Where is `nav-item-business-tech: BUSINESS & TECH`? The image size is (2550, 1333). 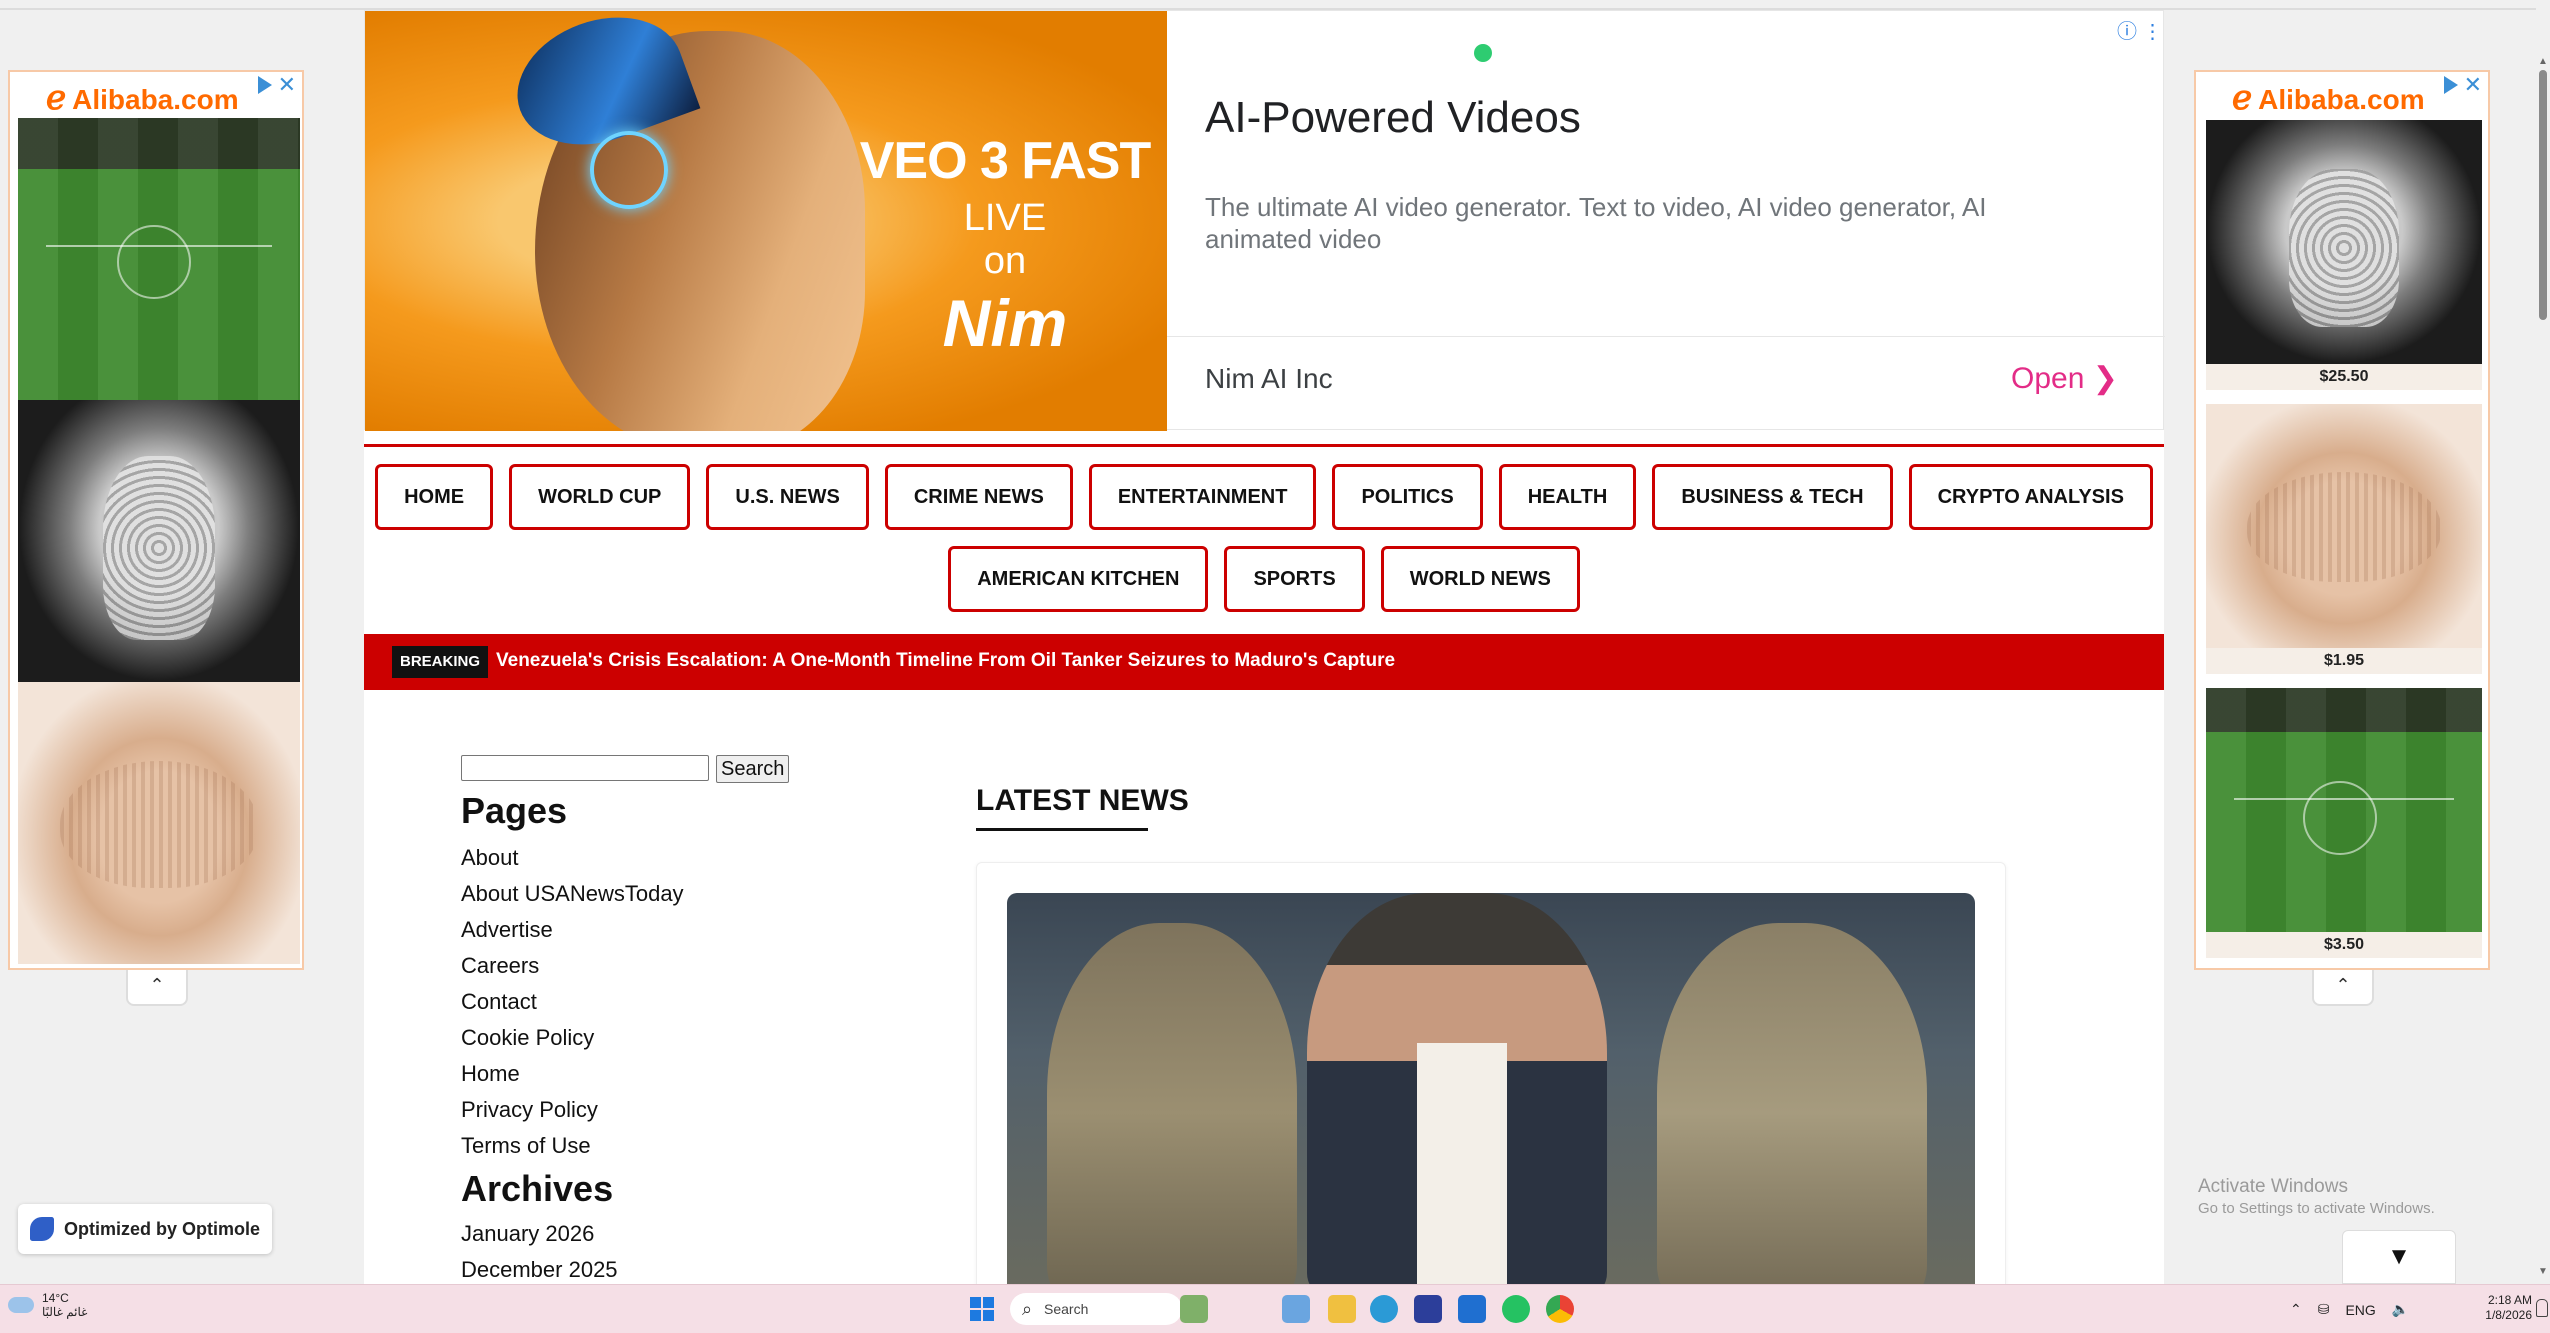
nav-item-business-tech: BUSINESS & TECH is located at coordinates (1772, 497).